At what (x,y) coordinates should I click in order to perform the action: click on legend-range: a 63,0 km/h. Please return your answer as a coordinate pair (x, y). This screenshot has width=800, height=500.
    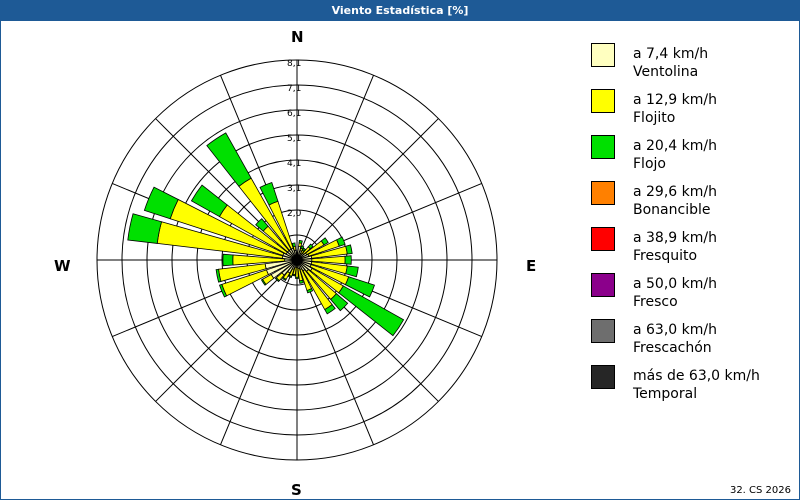
    Looking at the image, I should click on (675, 330).